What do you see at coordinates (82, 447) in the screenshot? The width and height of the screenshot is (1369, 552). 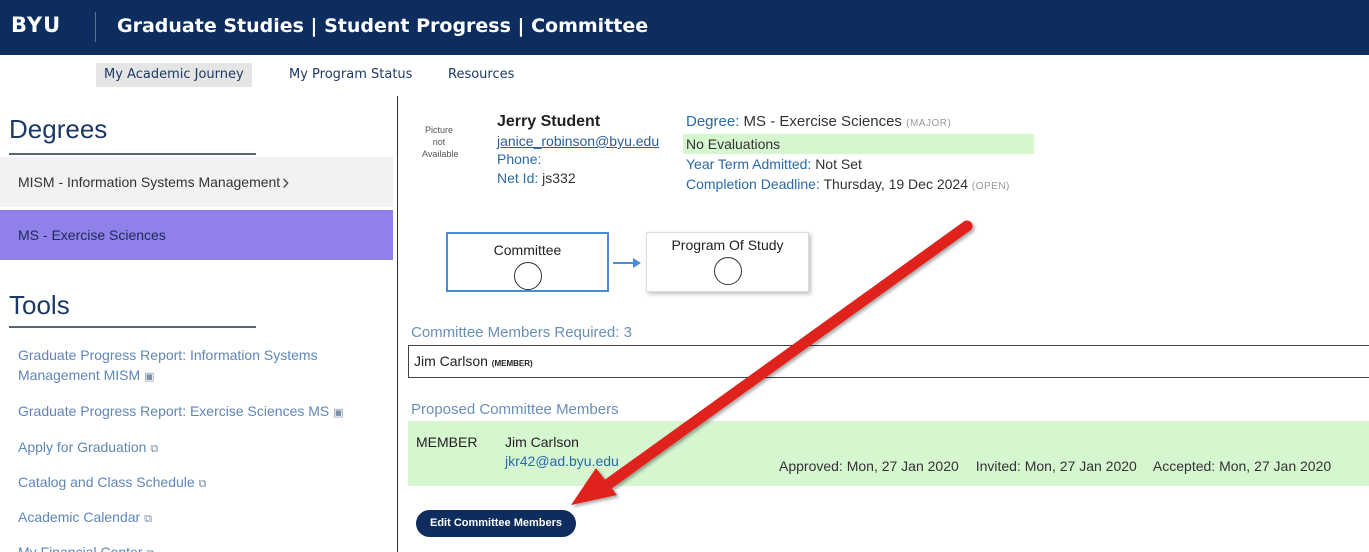 I see `tool-link-label: Apply for Graduation` at bounding box center [82, 447].